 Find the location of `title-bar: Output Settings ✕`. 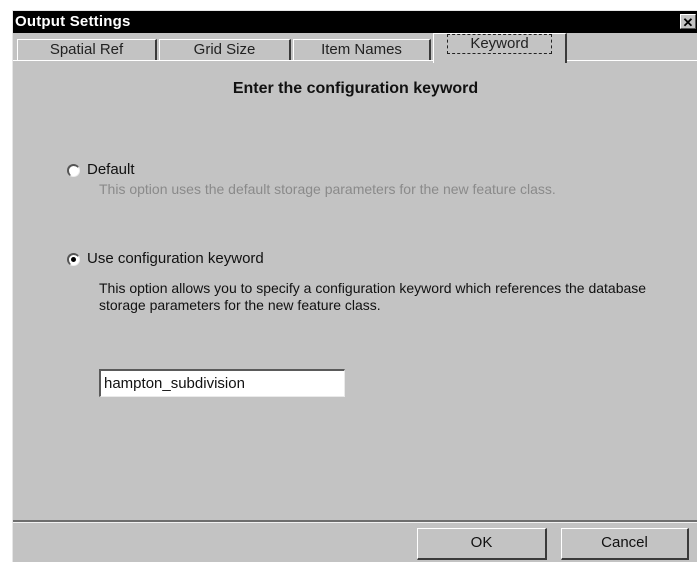

title-bar: Output Settings ✕ is located at coordinates (355, 22).